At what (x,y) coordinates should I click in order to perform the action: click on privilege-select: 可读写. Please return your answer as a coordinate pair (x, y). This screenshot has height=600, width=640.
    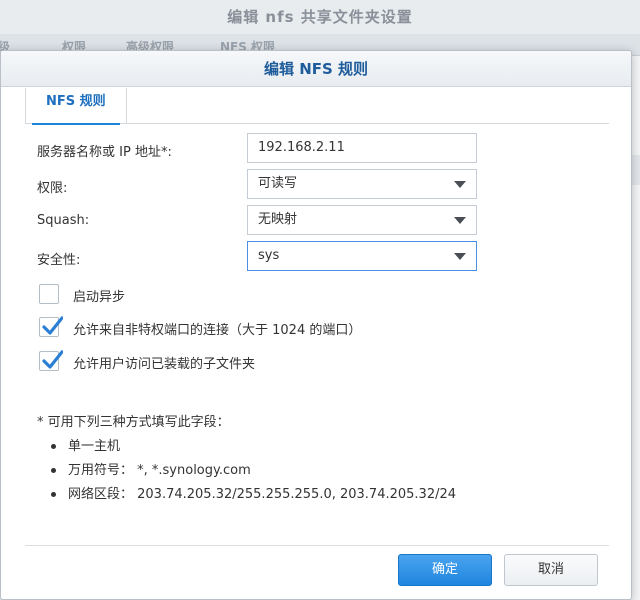
    Looking at the image, I should click on (362, 184).